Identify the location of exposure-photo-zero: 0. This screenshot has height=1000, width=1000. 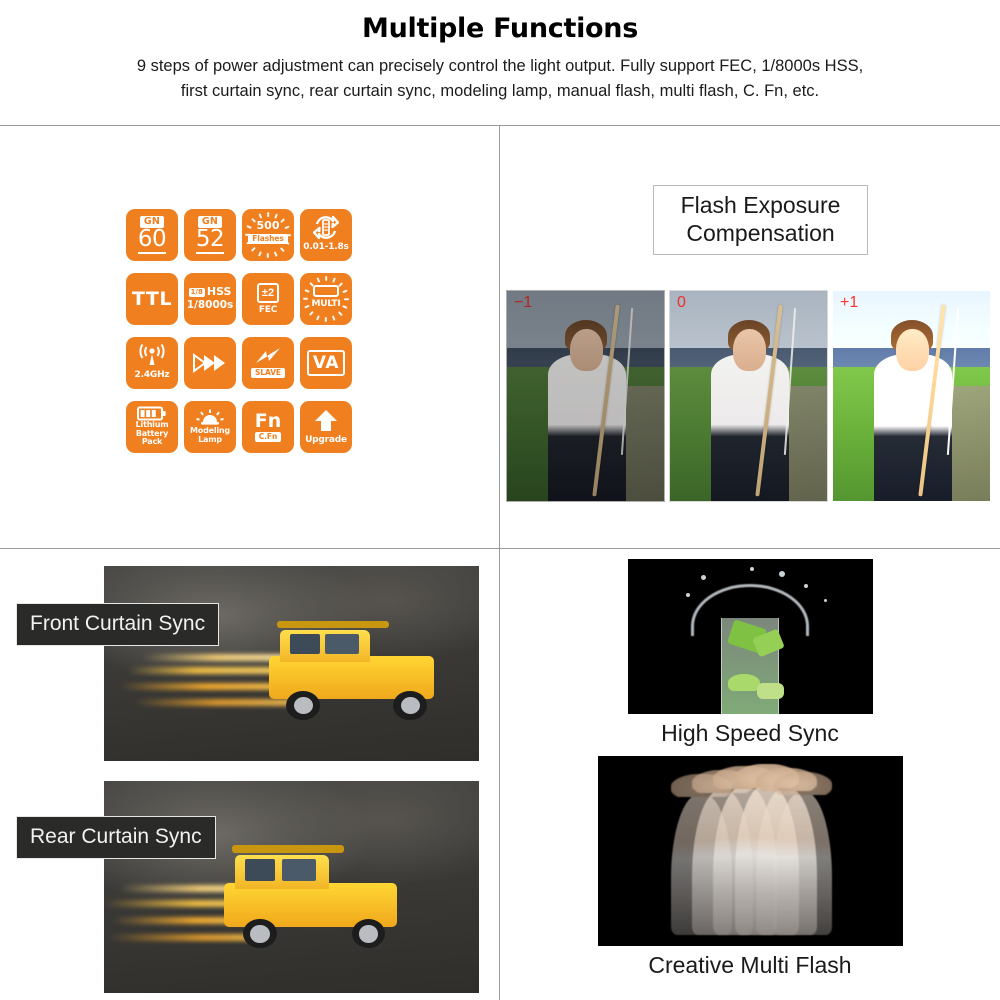
(748, 396).